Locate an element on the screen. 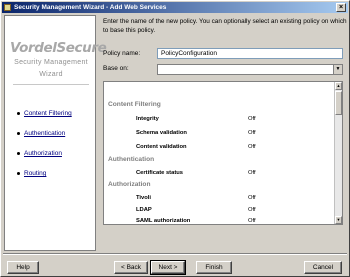  scroll-down-icon: ▼ is located at coordinates (338, 220).